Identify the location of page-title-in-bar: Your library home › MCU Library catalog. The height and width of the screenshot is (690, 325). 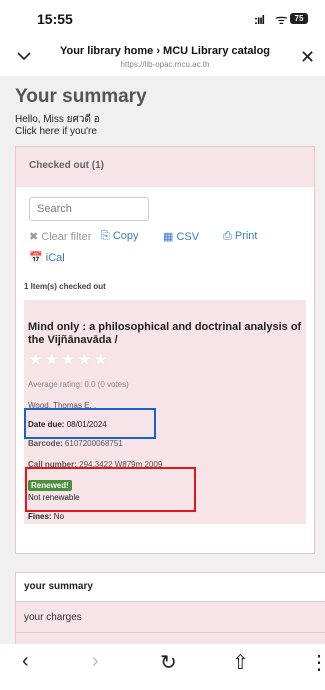
(165, 51).